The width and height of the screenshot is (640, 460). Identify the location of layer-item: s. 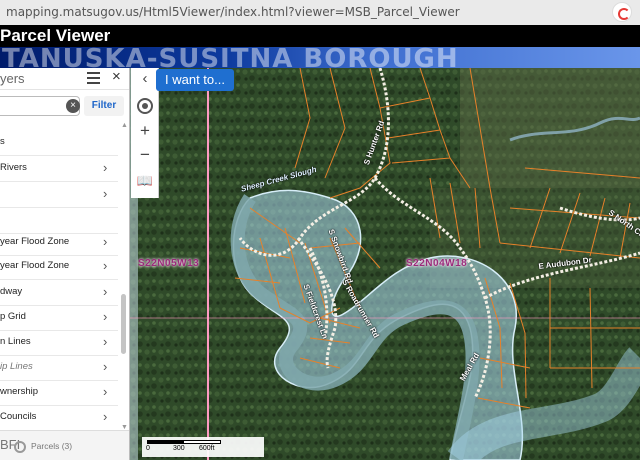
(59, 143).